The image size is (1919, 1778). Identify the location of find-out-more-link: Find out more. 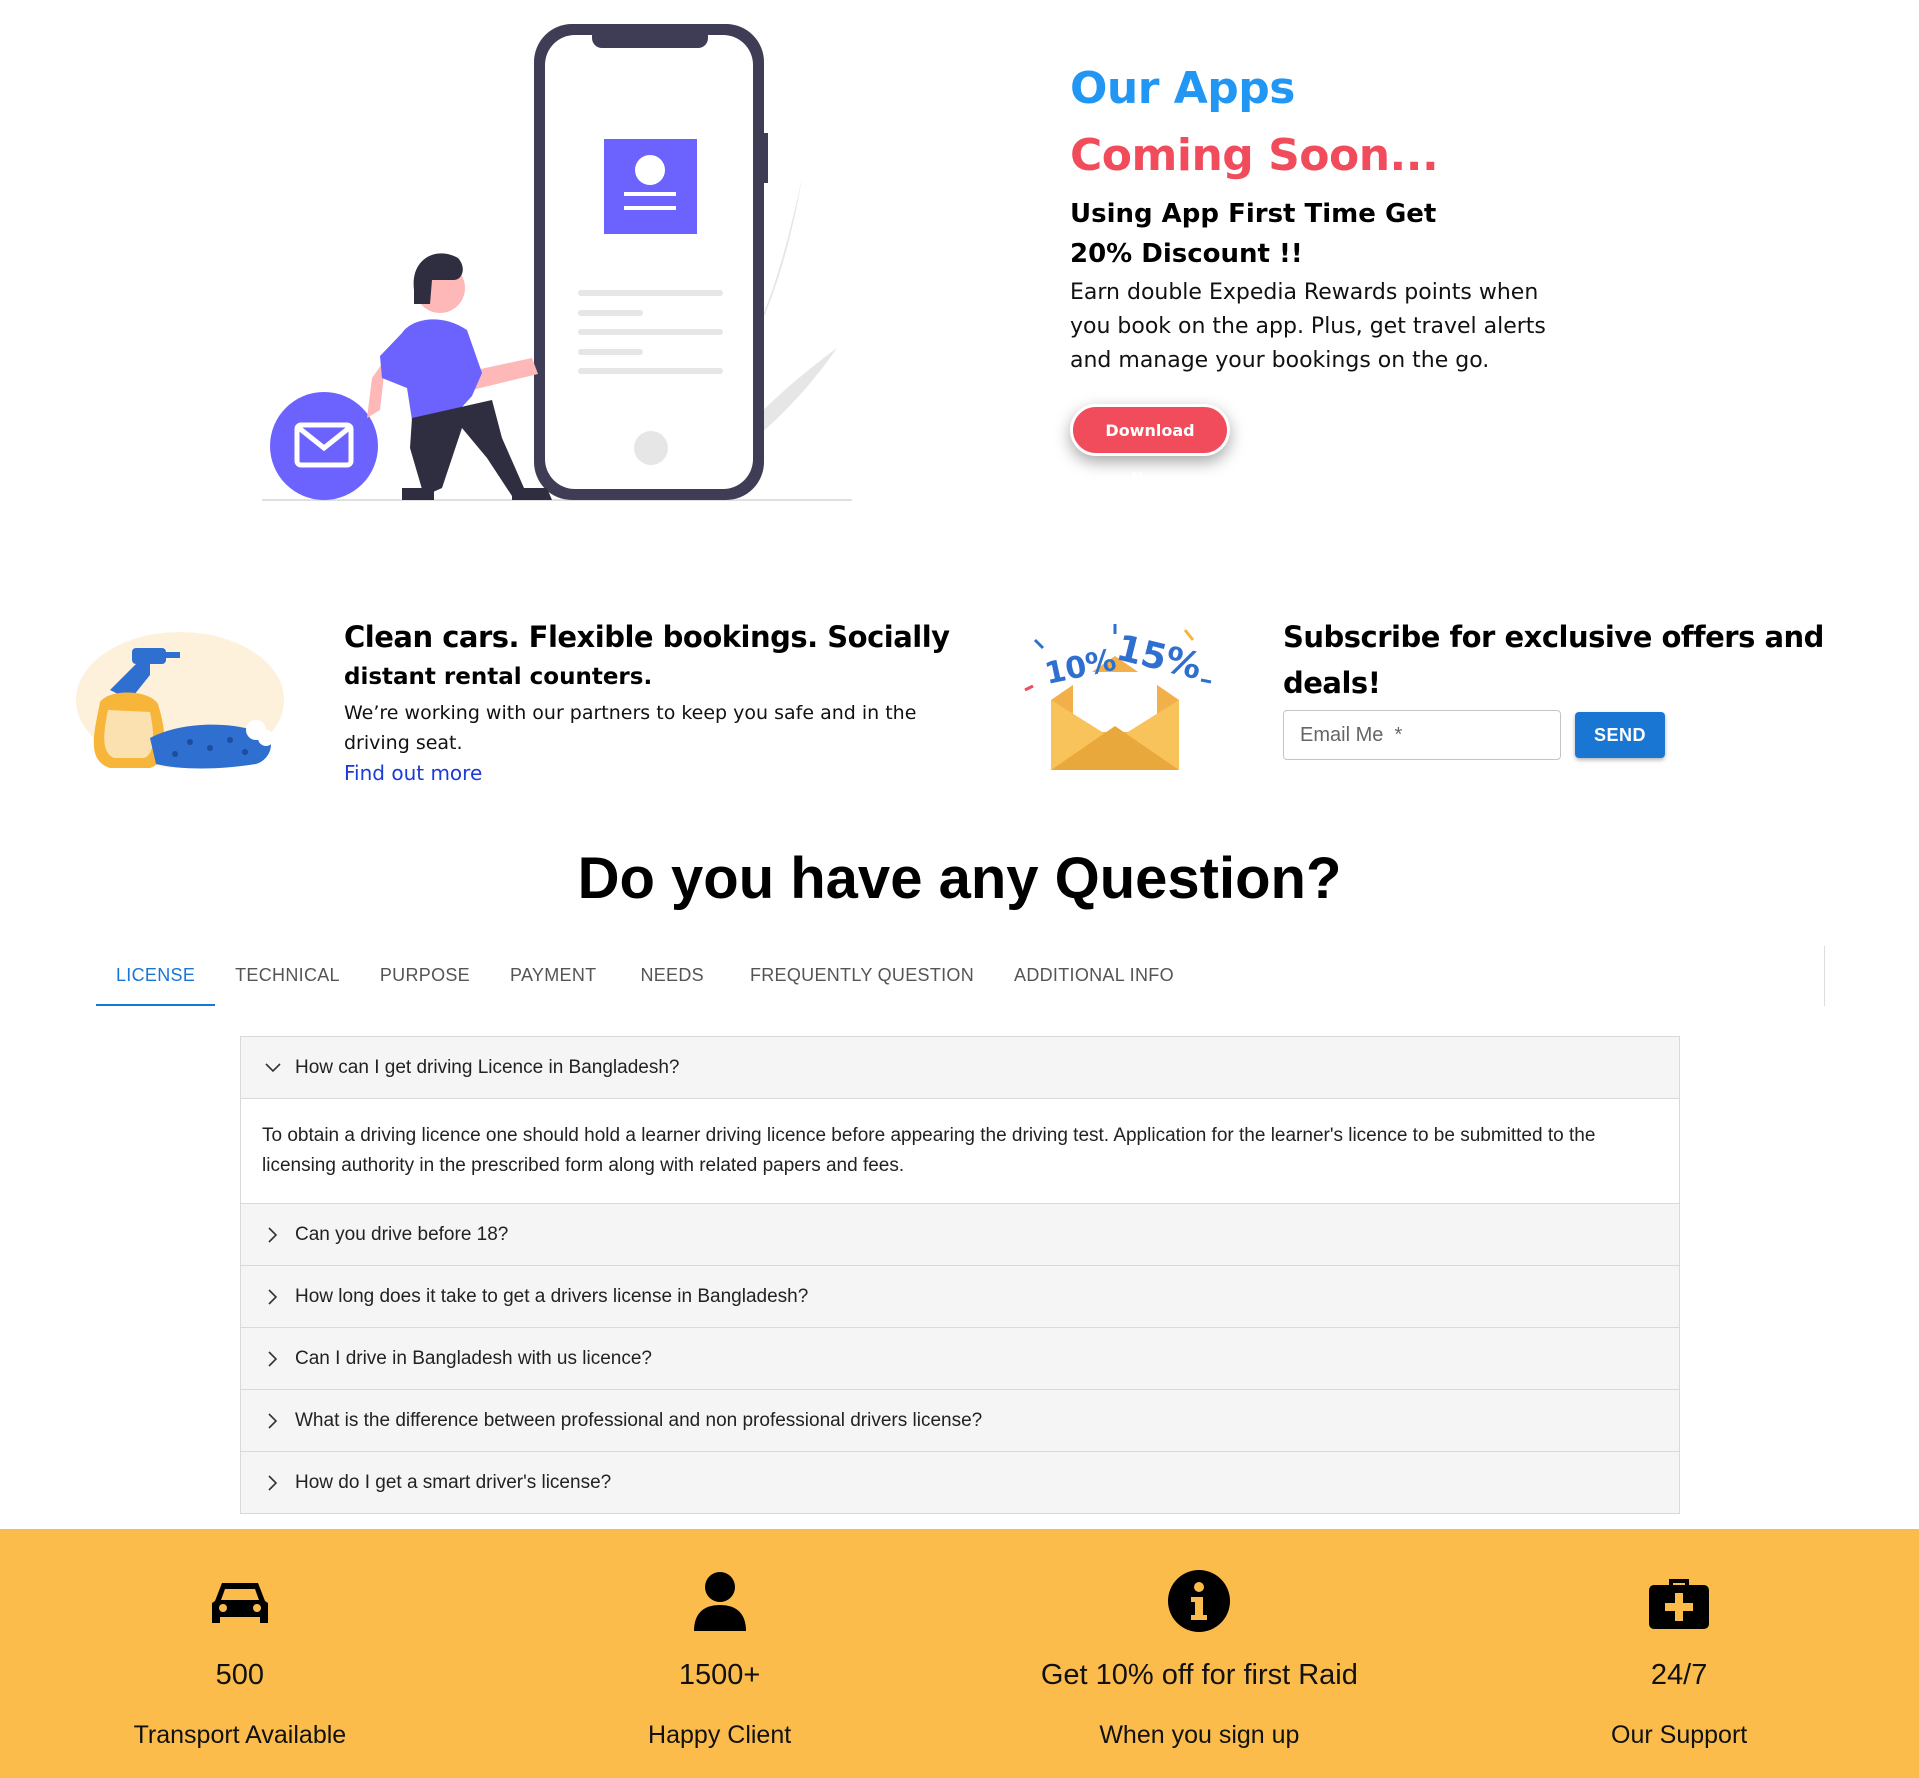
(413, 773).